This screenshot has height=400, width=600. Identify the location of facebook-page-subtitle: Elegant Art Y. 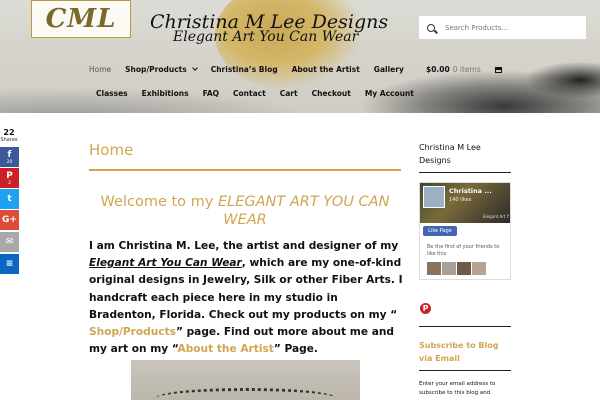
(496, 216).